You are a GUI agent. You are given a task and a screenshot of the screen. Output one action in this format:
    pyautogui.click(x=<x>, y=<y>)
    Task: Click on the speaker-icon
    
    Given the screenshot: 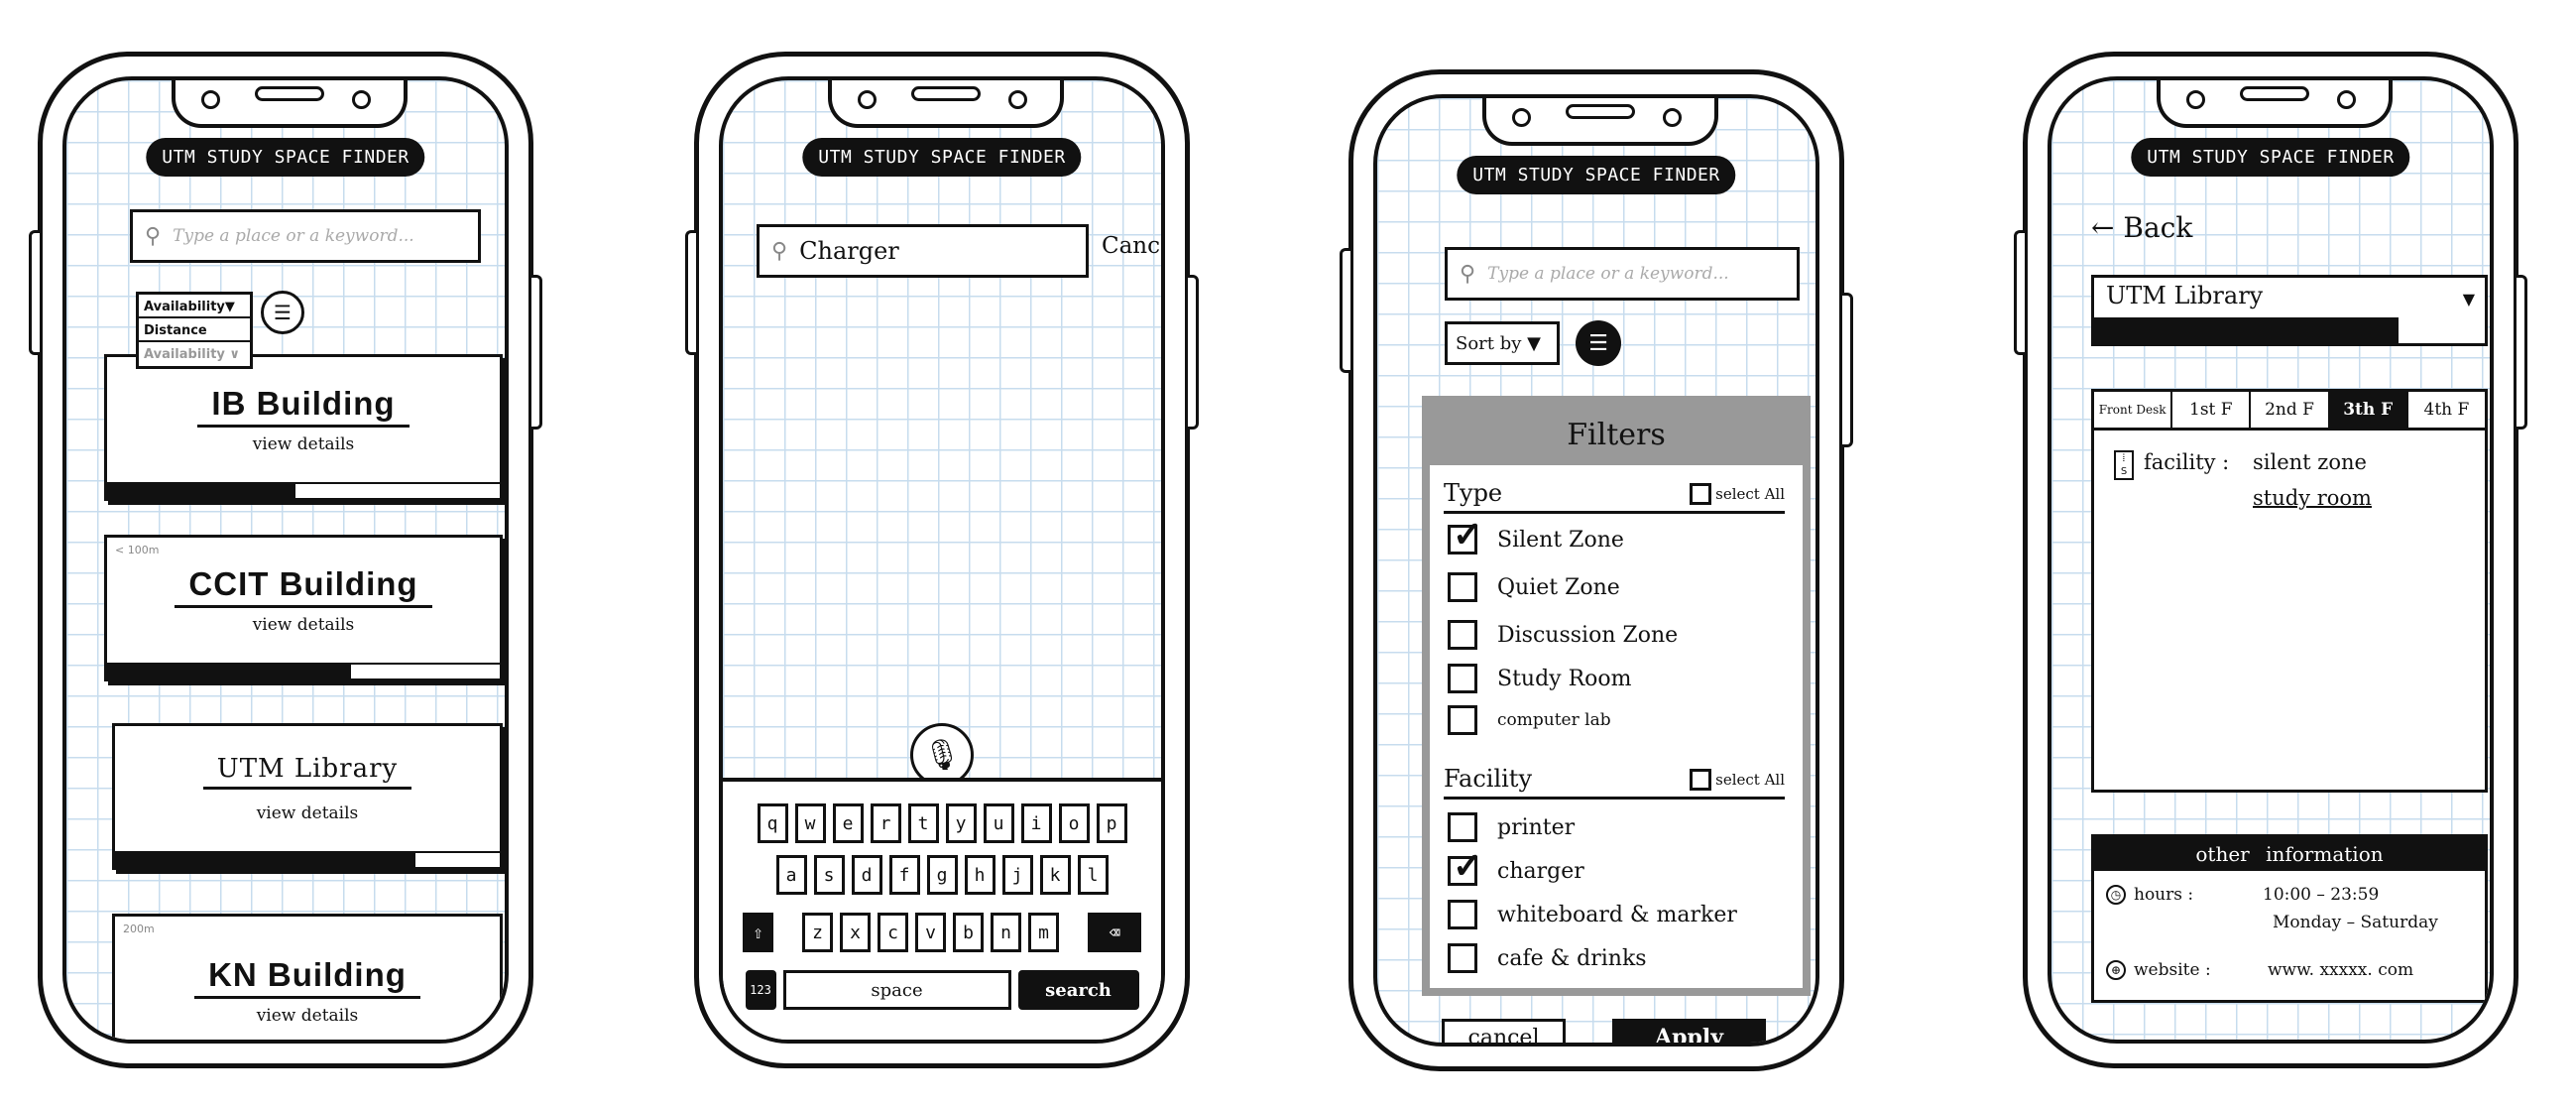 What is the action you would take?
    pyautogui.click(x=289, y=93)
    